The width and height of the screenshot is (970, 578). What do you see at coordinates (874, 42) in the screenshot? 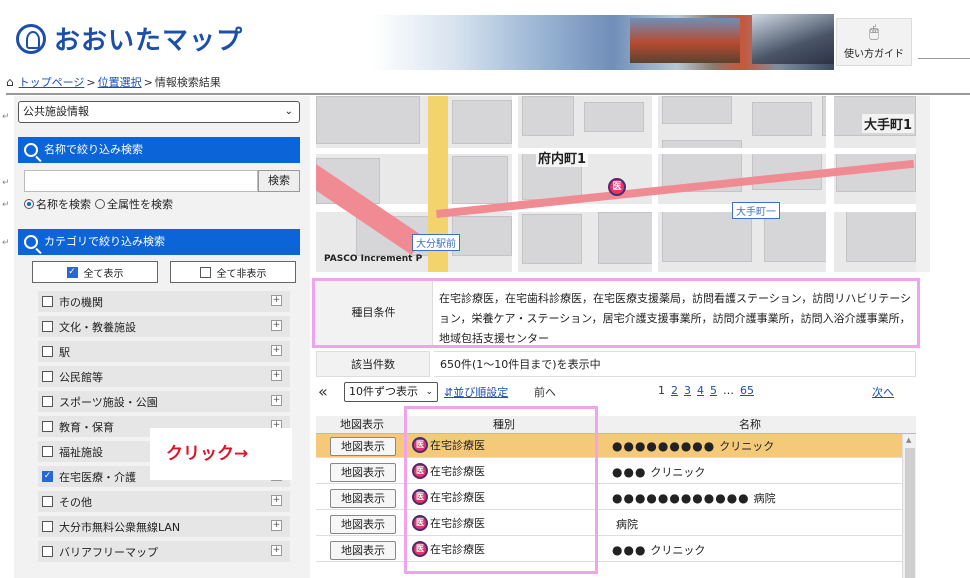
I see `guide-button: 🖱 使い方ガイド` at bounding box center [874, 42].